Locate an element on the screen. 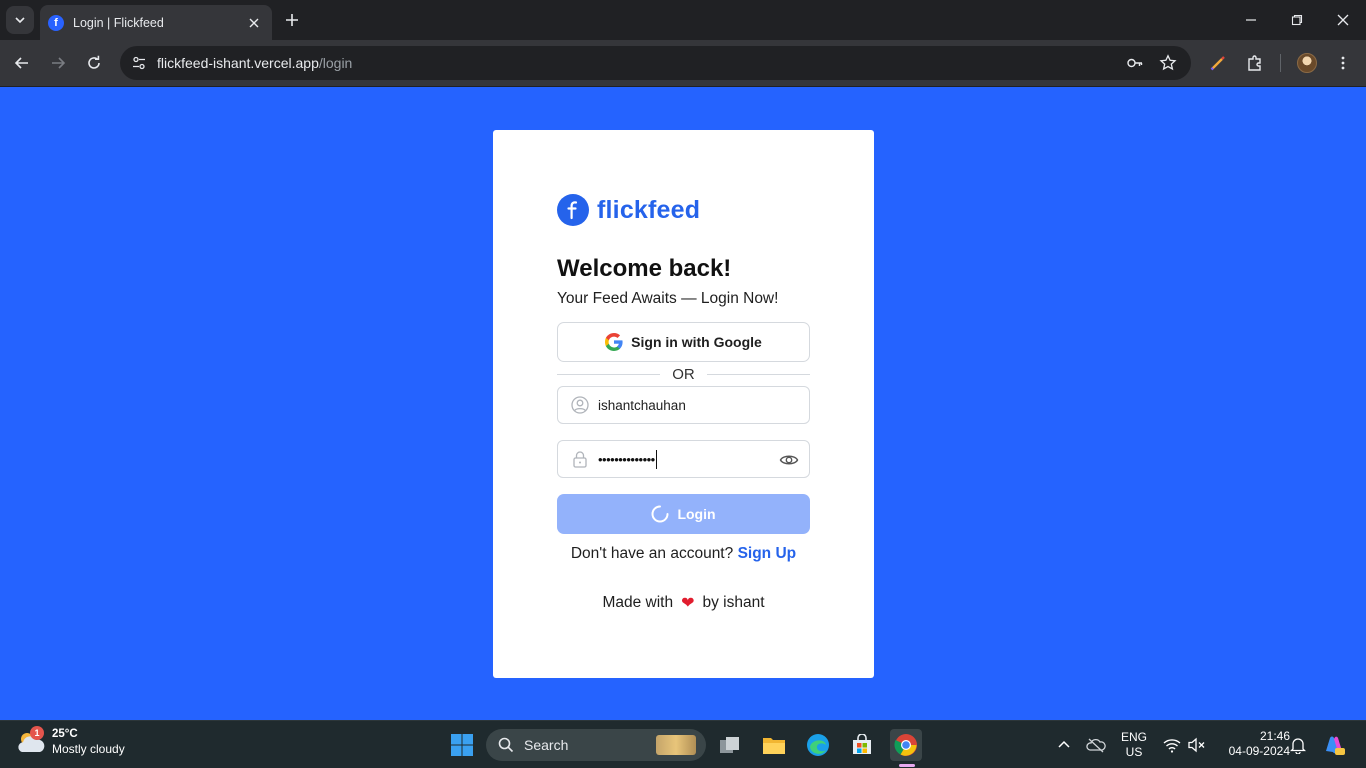 This screenshot has height=768, width=1366. tab-search-button is located at coordinates (20, 20).